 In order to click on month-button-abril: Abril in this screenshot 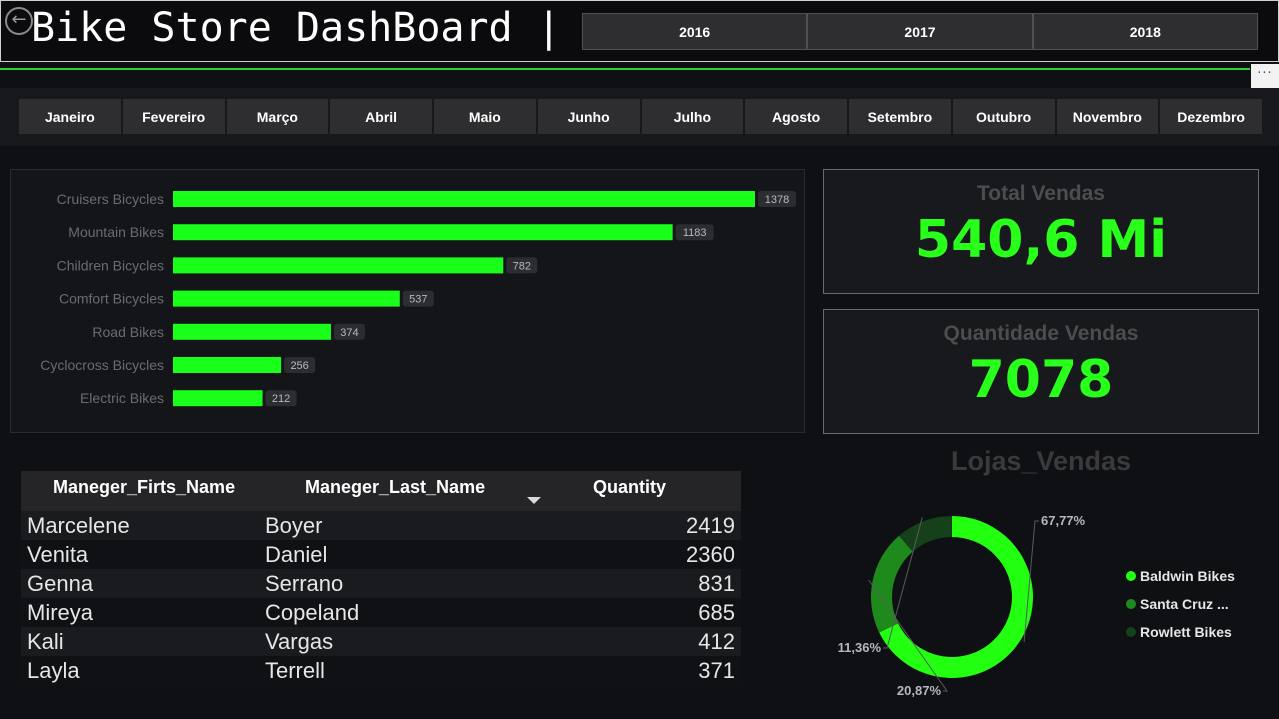, I will do `click(381, 116)`.